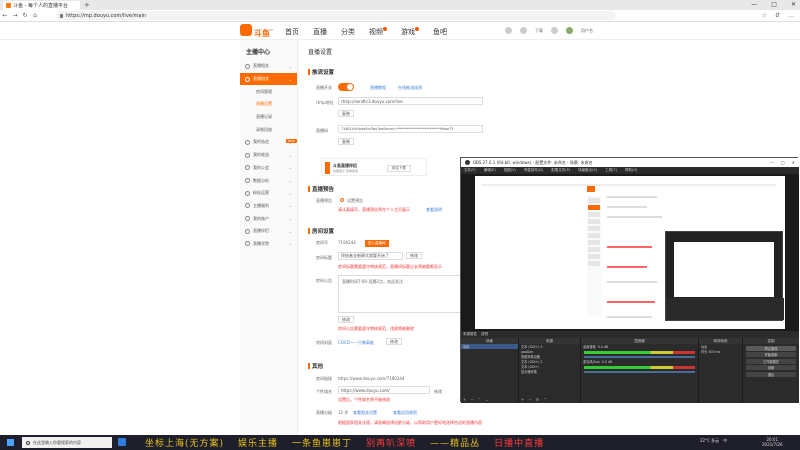  I want to click on obs-menu-item: 视图(V), so click(510, 170).